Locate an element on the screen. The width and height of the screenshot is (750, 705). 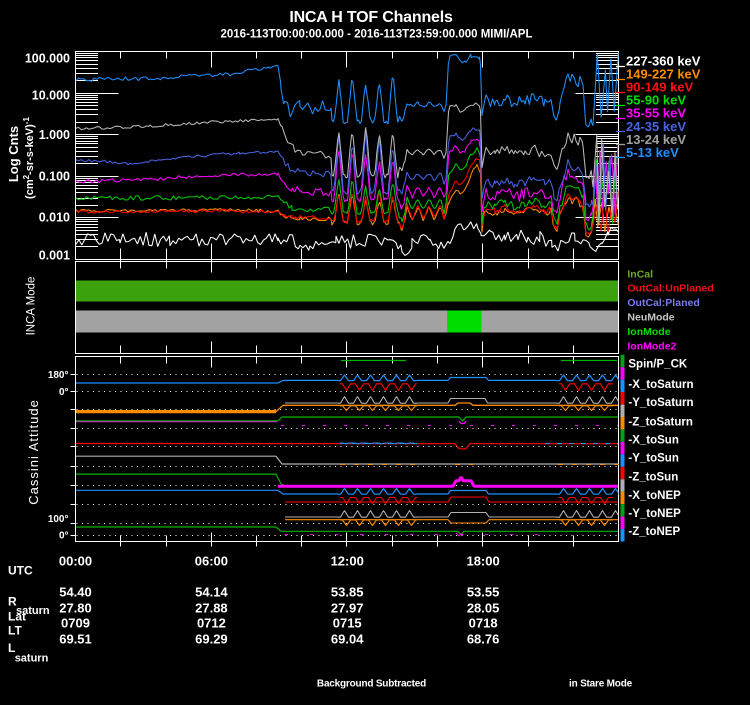
svg-text: -Z_toNEP is located at coordinates (654, 532).